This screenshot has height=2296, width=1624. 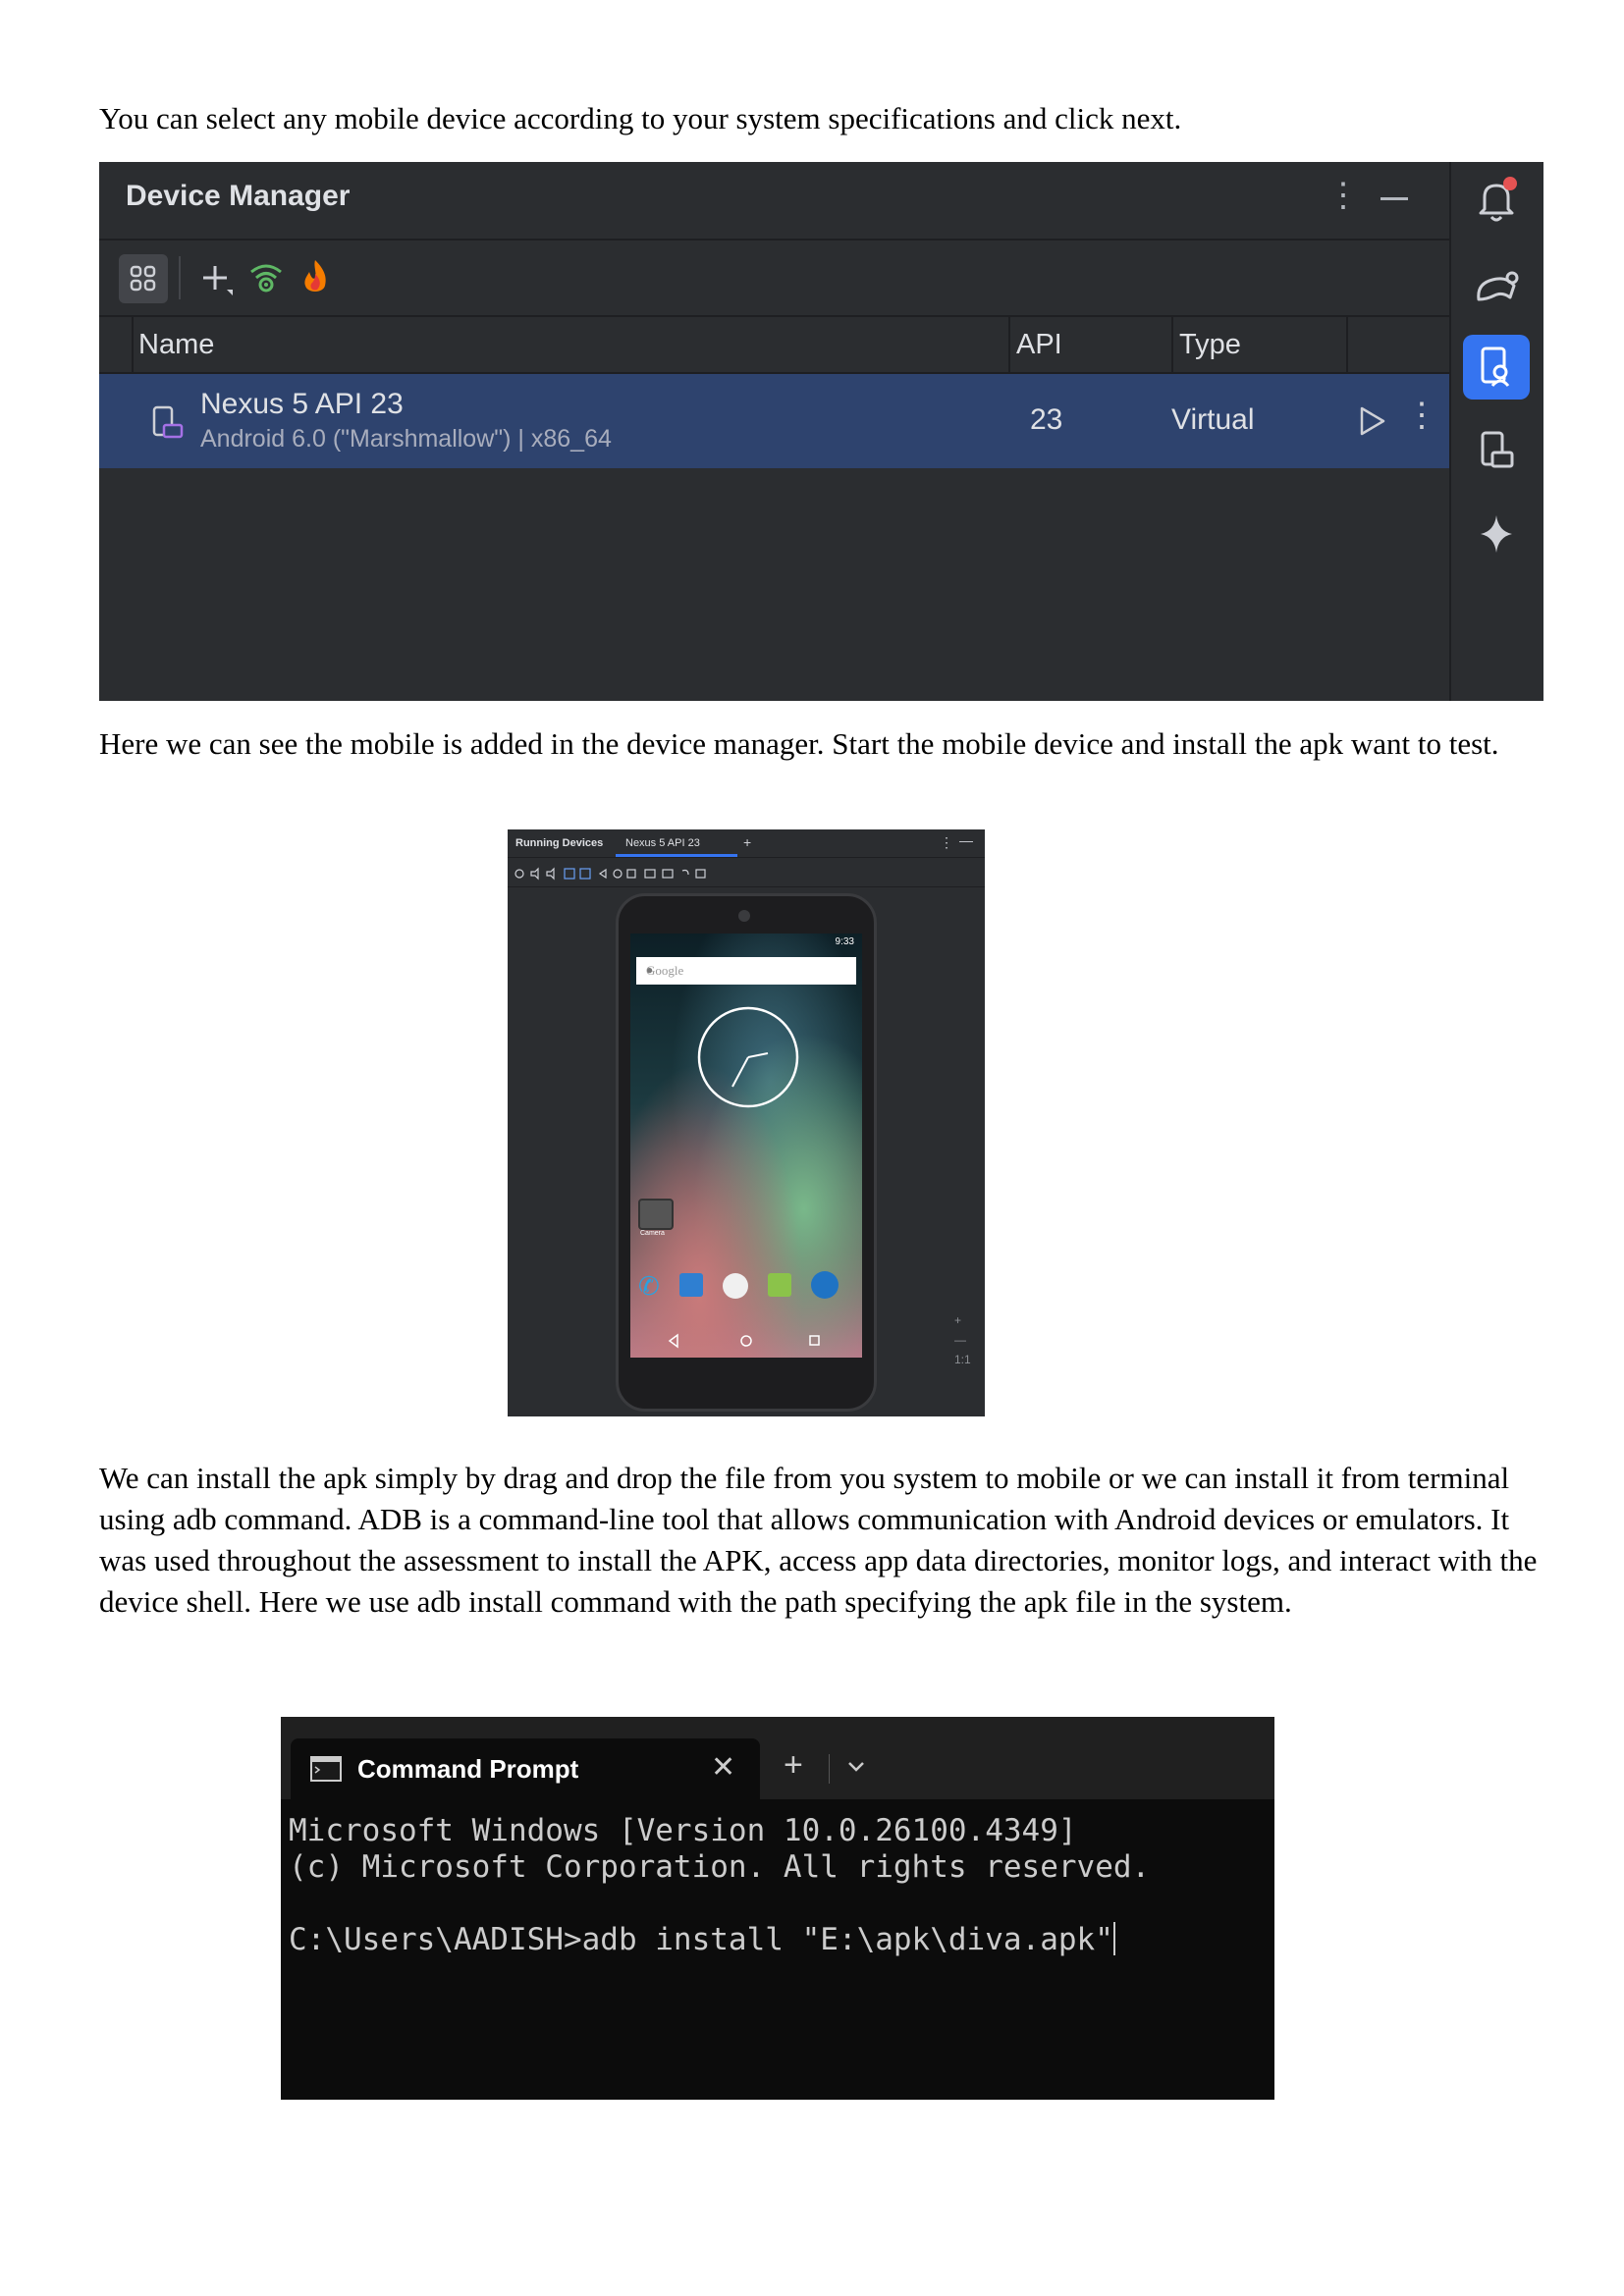 What do you see at coordinates (649, 1287) in the screenshot?
I see `phone-icon: ✆` at bounding box center [649, 1287].